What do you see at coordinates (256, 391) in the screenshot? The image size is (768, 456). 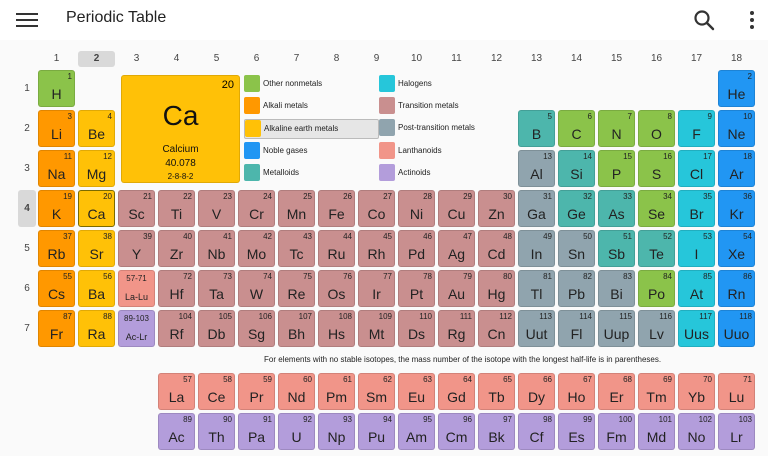 I see `element-pr: 59 Pr` at bounding box center [256, 391].